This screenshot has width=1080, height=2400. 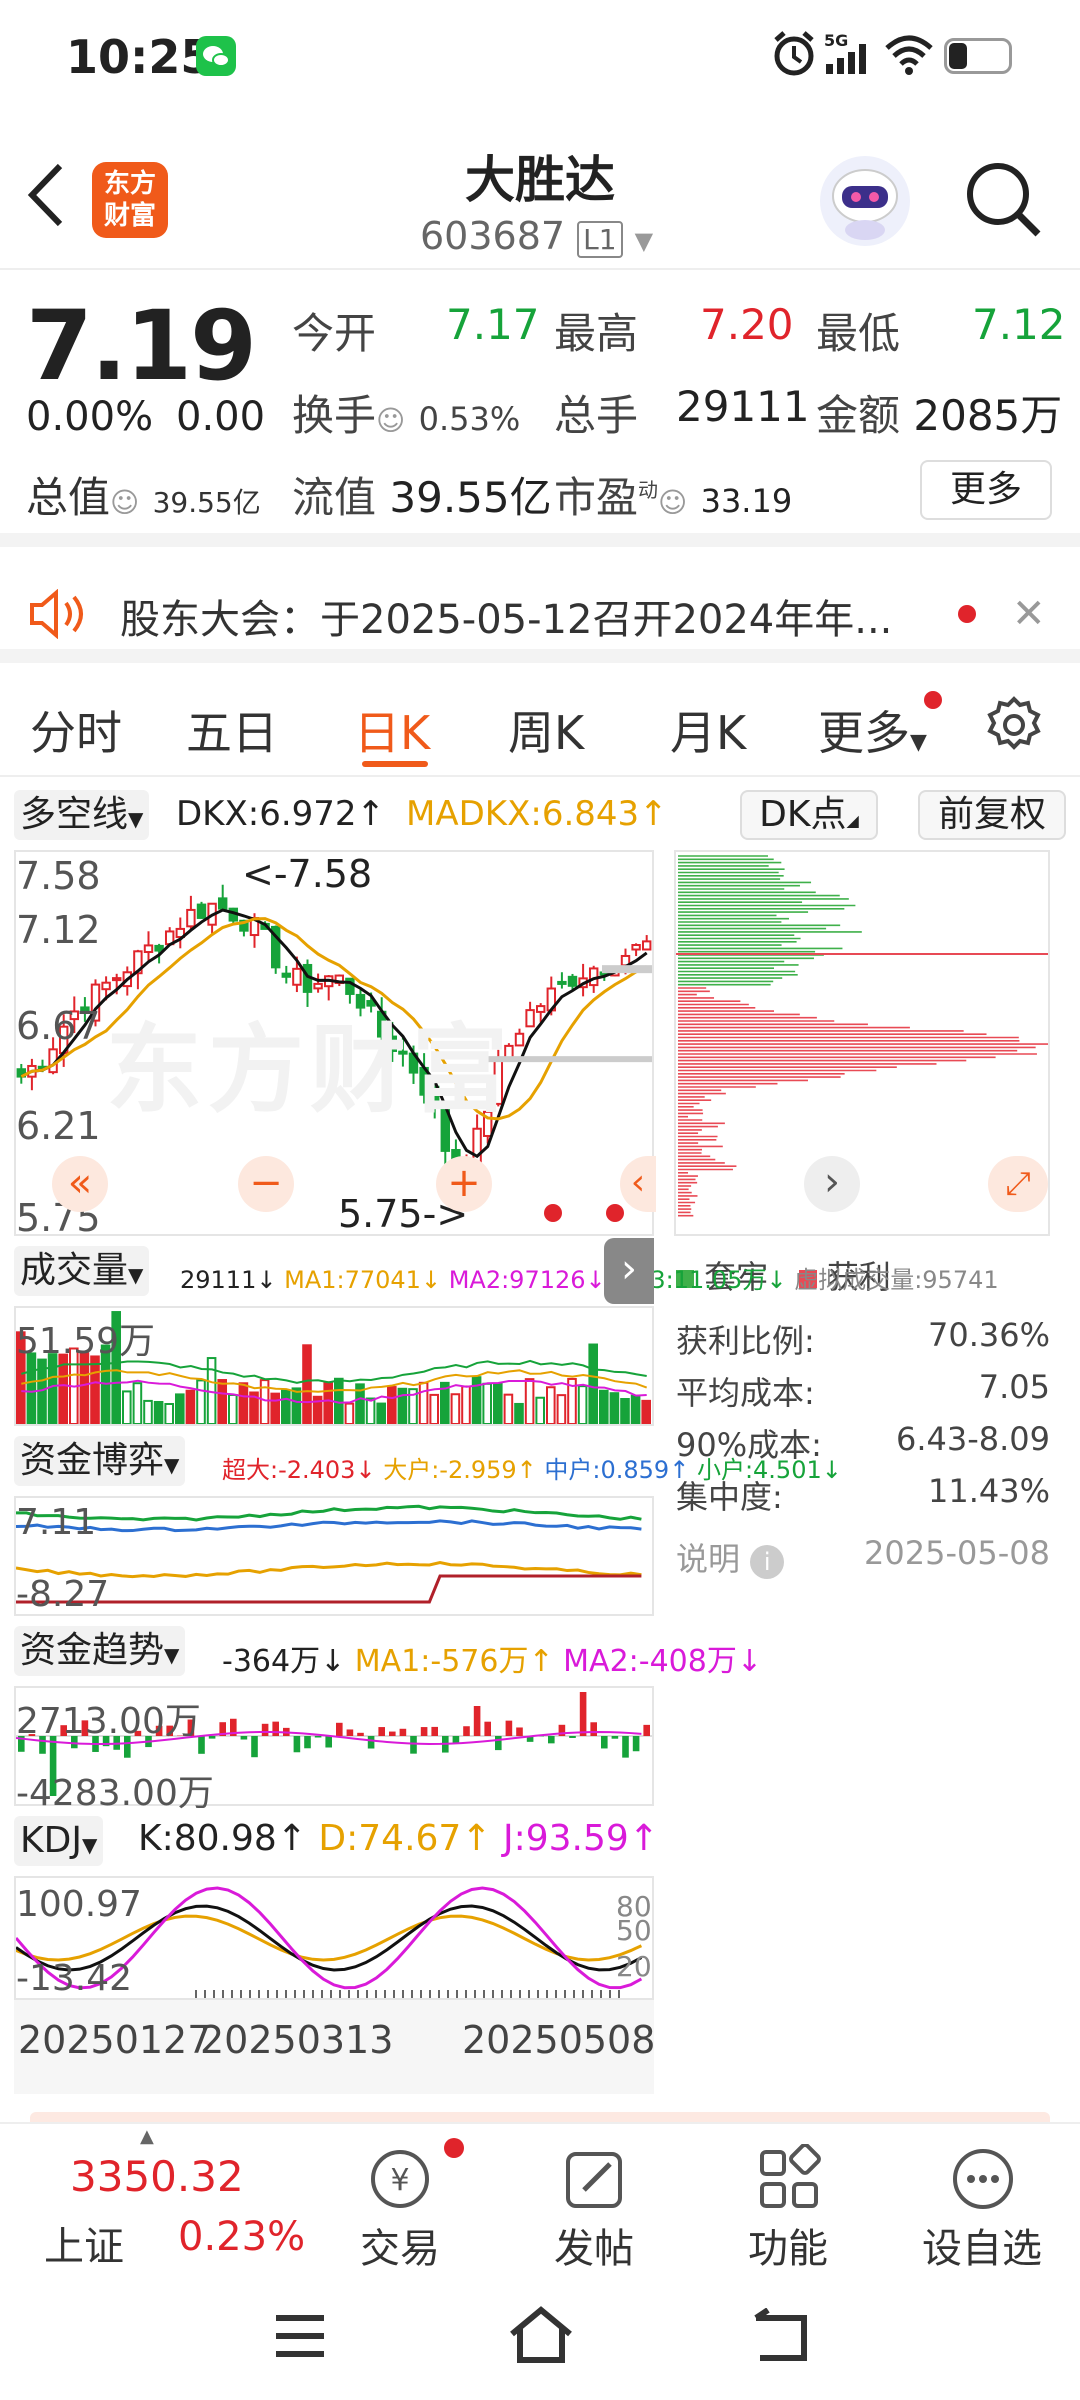 What do you see at coordinates (536, 236) in the screenshot?
I see `stock-code: 603687 L1 ▼` at bounding box center [536, 236].